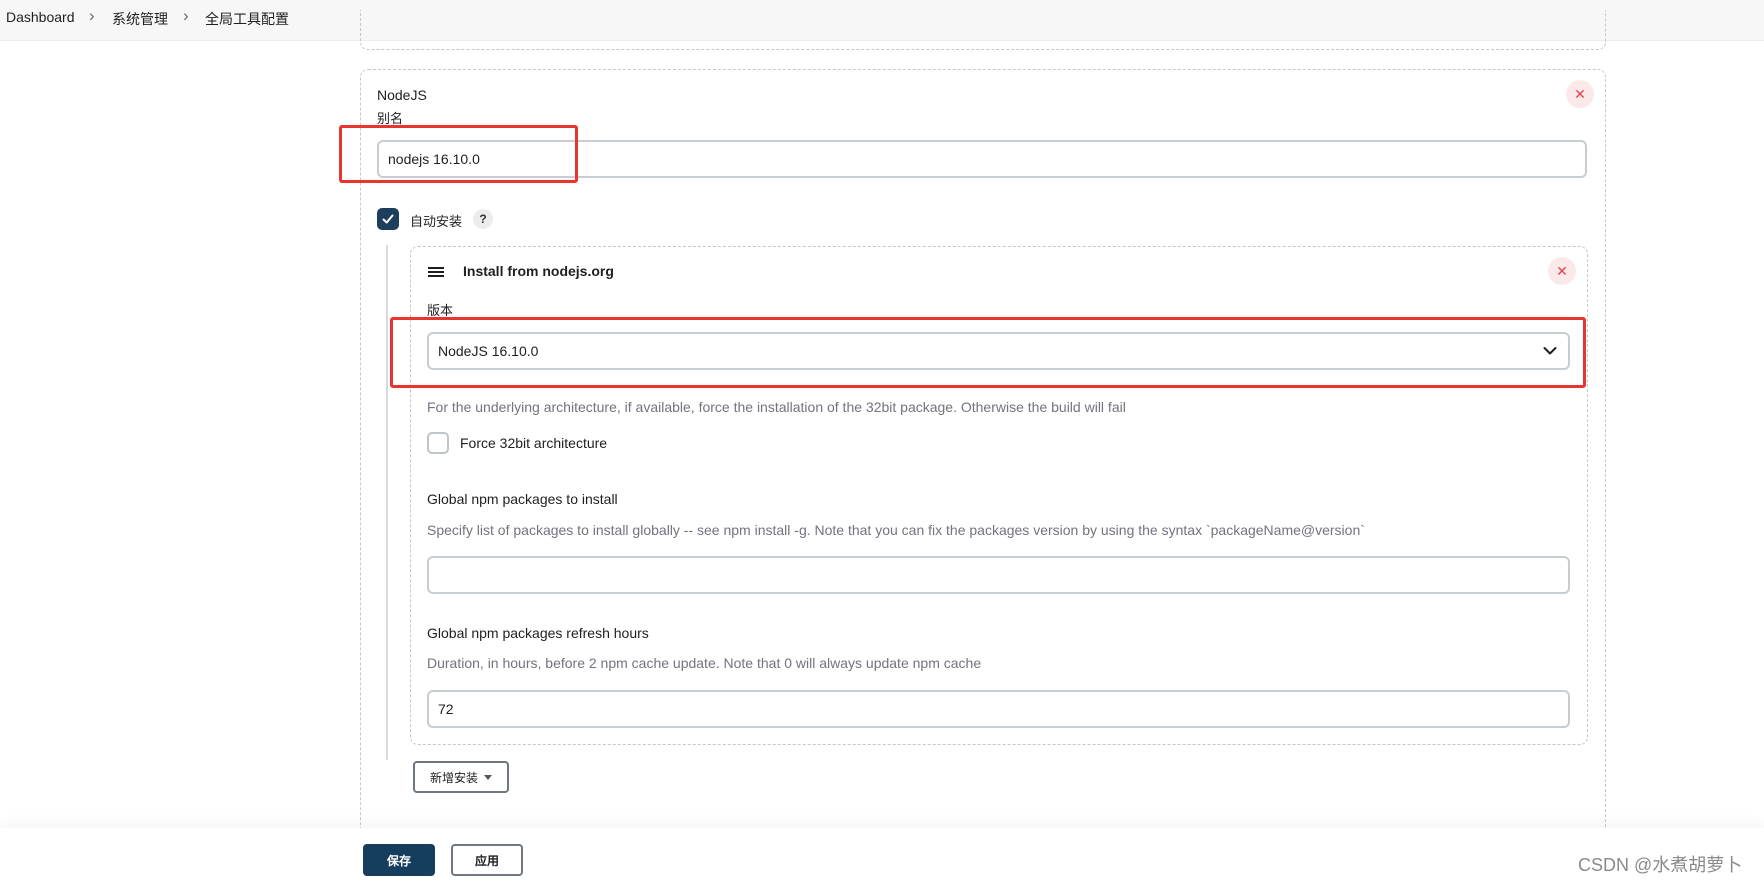  Describe the element at coordinates (522, 499) in the screenshot. I see `npm-packages-label: Global npm packages to install` at that location.